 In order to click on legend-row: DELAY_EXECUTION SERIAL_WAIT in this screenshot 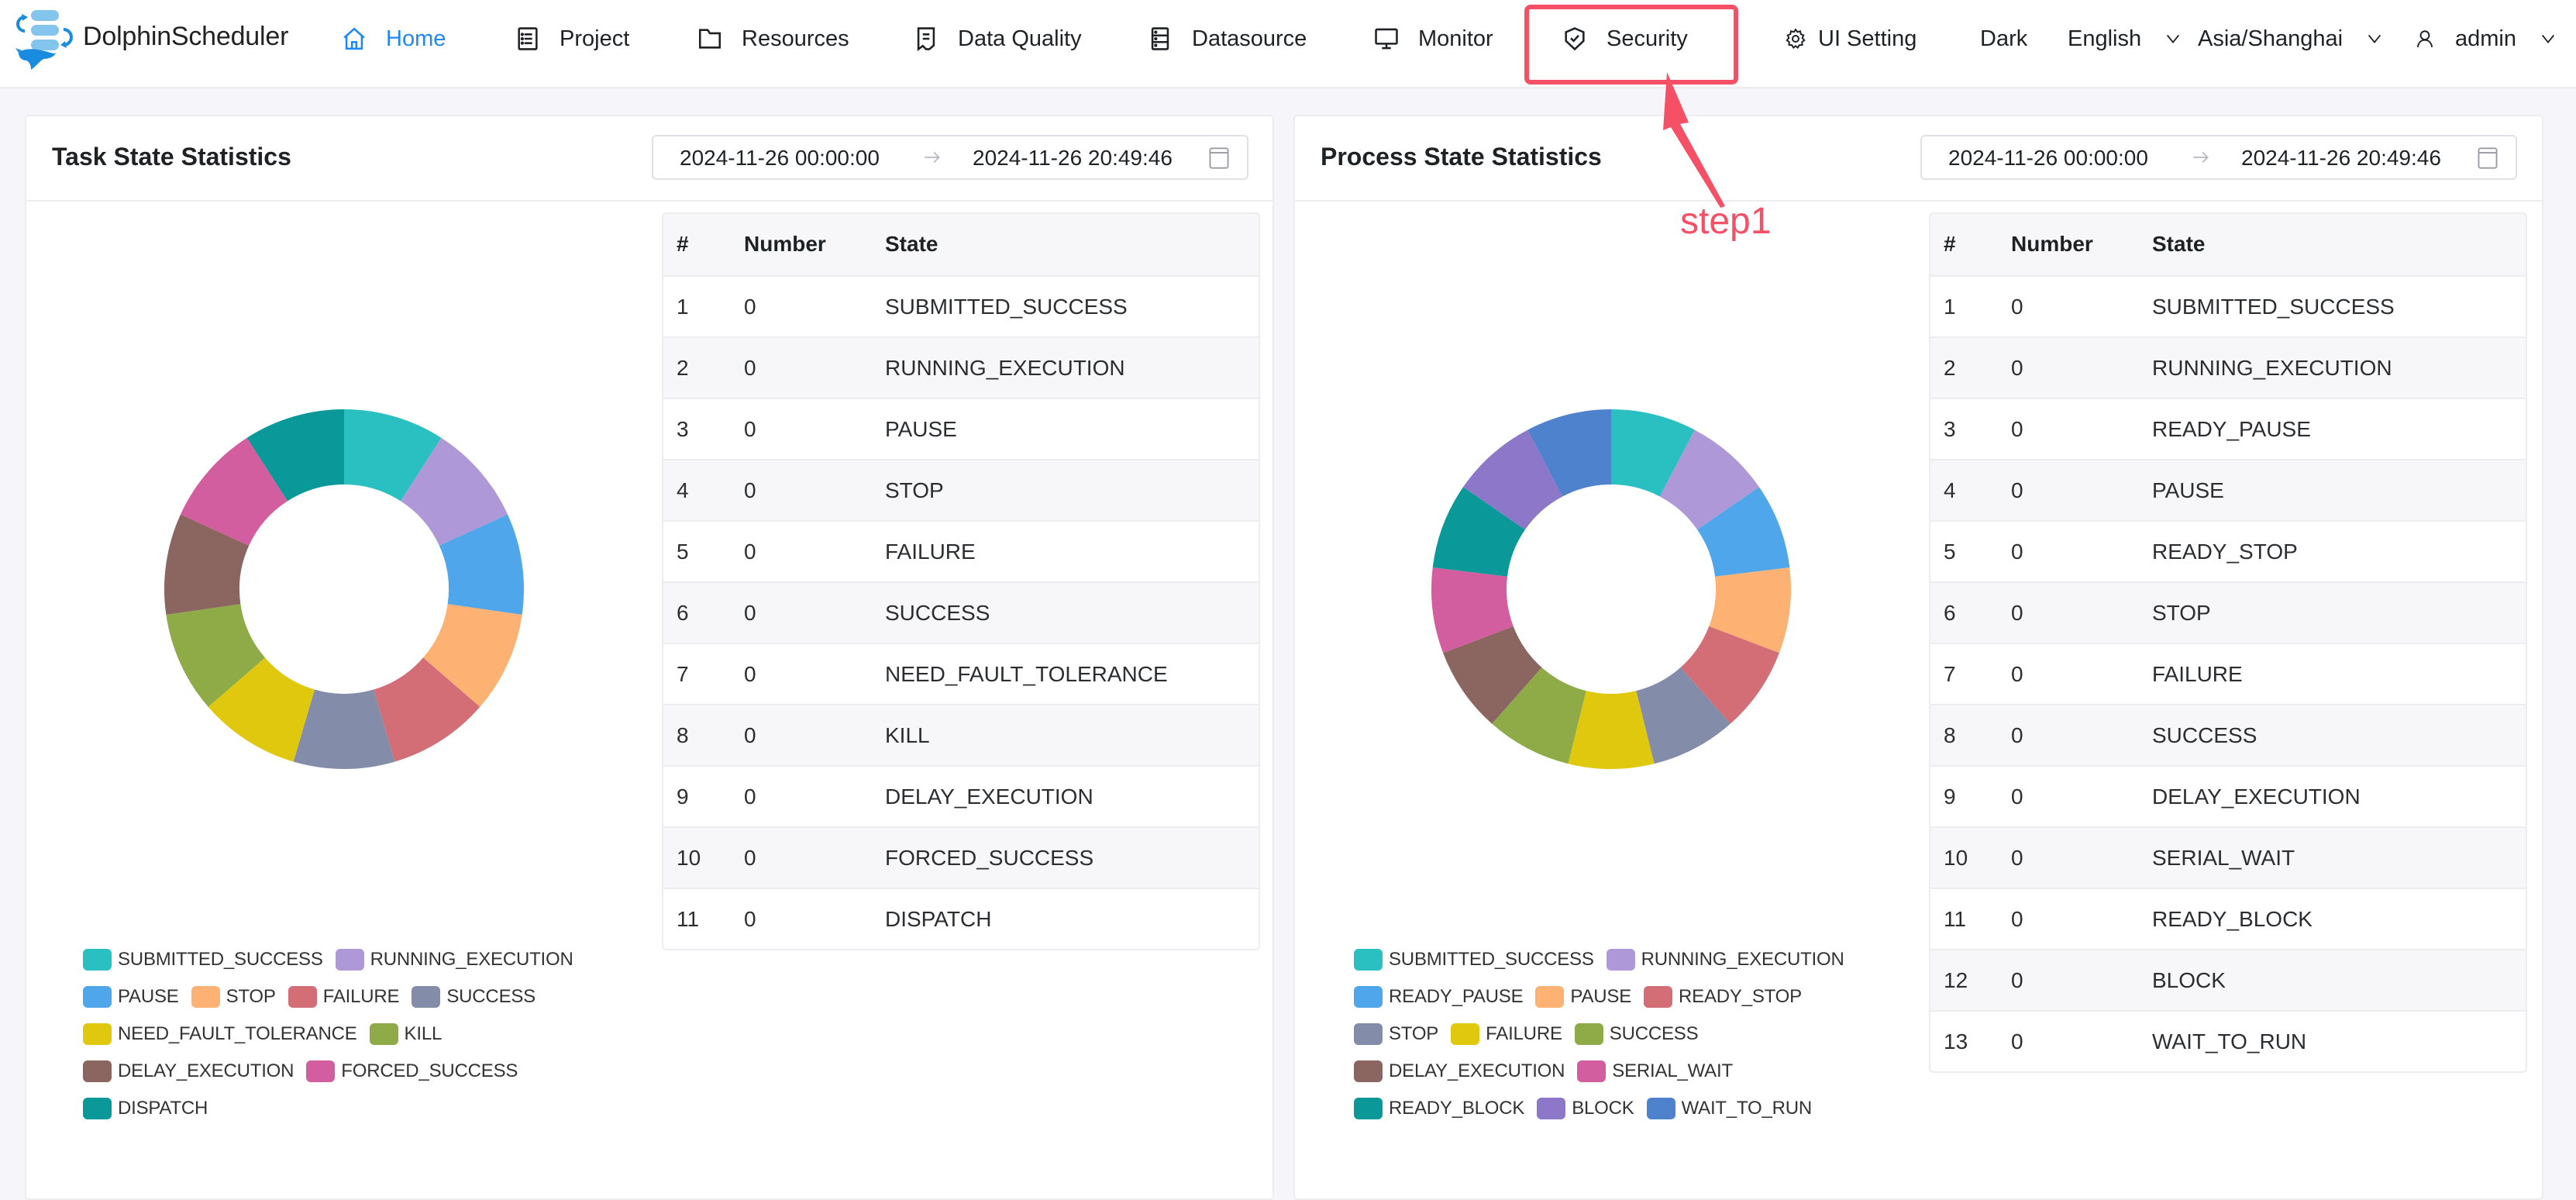, I will do `click(1605, 1072)`.